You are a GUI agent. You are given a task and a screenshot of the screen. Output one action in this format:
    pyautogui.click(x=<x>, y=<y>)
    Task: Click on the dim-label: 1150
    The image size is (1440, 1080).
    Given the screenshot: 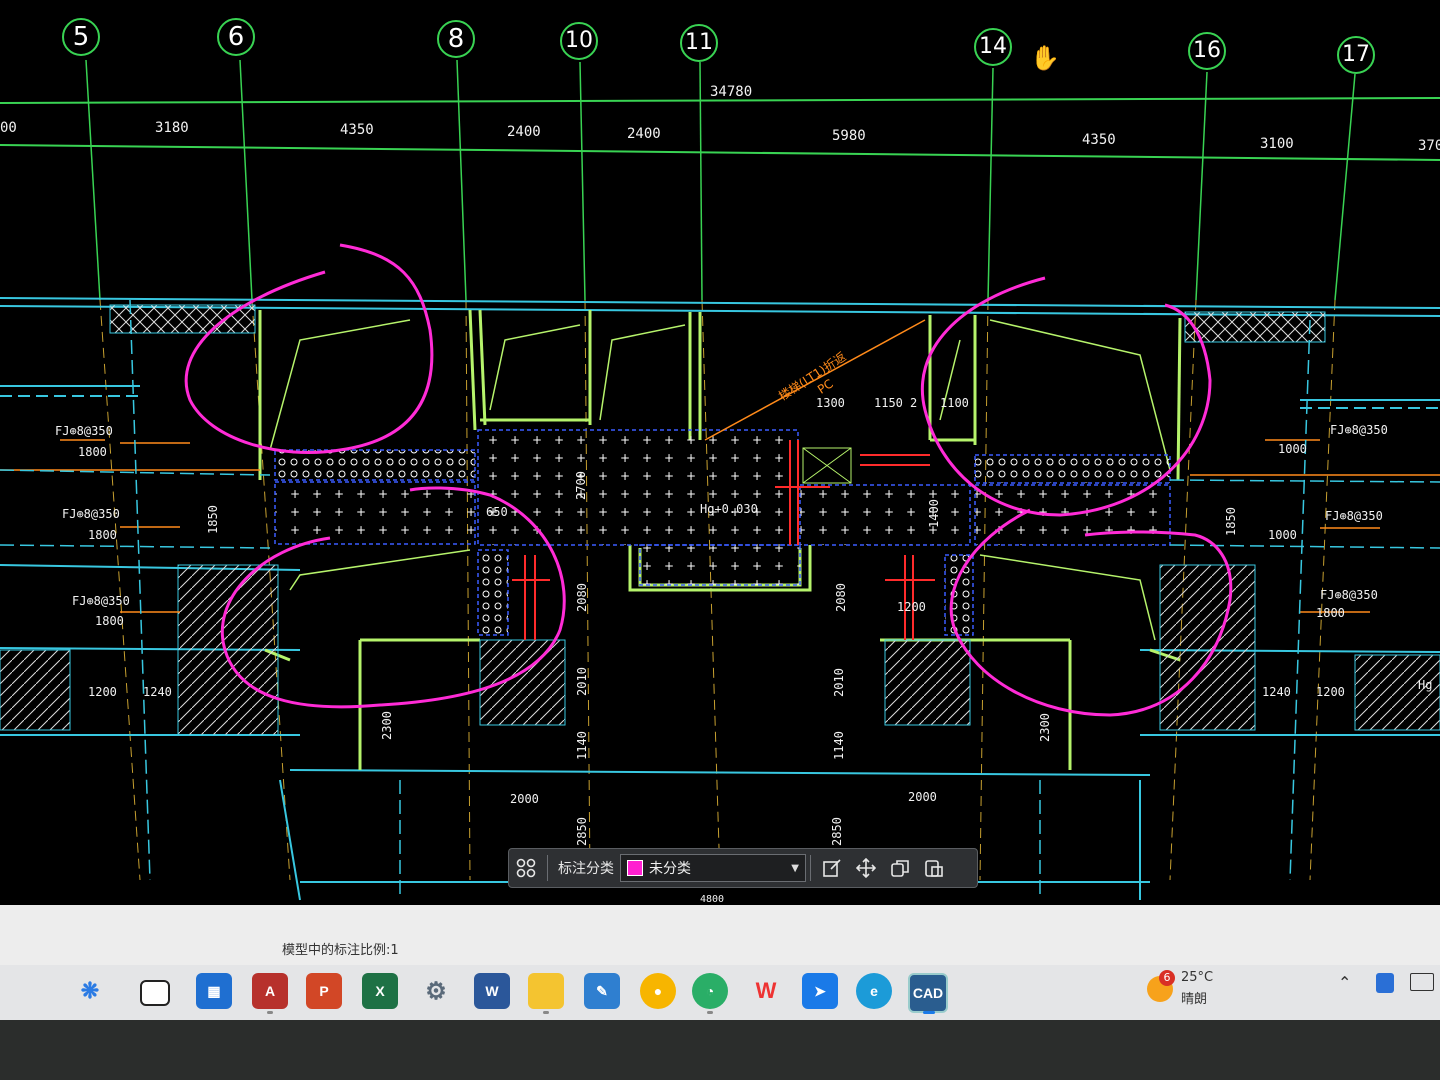 What is the action you would take?
    pyautogui.click(x=888, y=403)
    